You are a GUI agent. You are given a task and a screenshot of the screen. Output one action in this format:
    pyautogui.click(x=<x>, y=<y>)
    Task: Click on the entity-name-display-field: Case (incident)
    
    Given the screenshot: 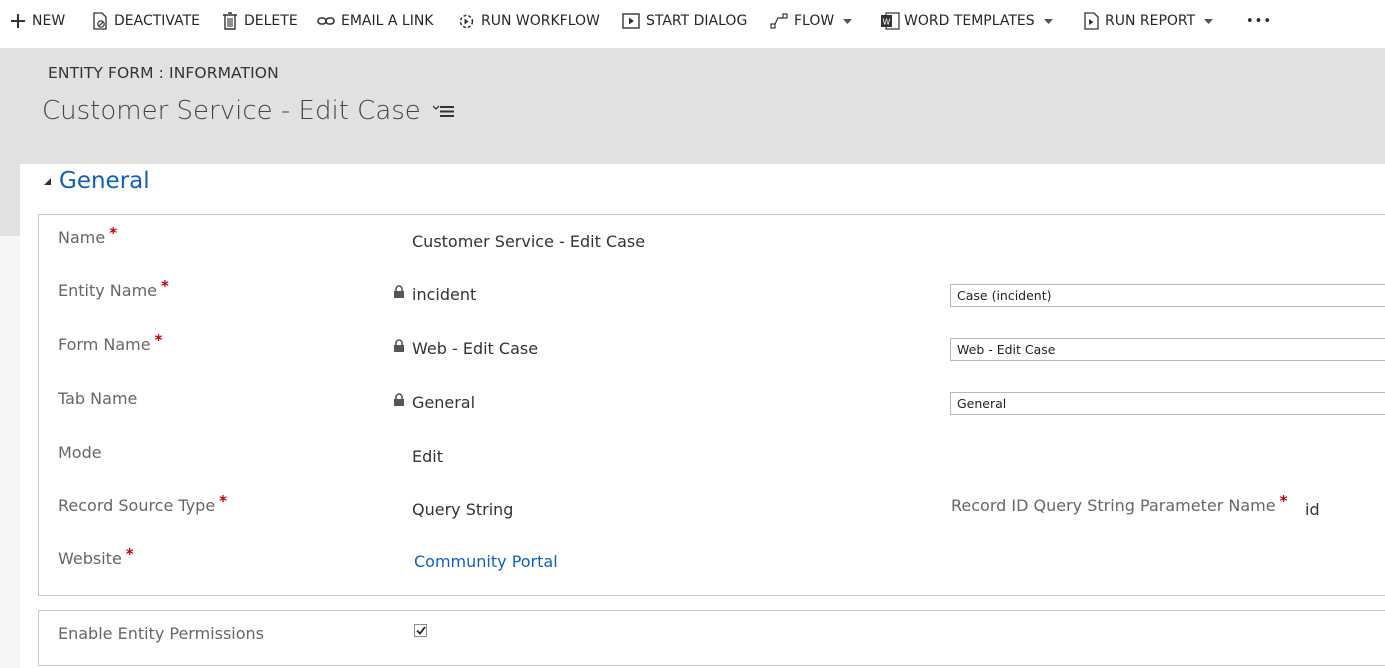 What is the action you would take?
    pyautogui.click(x=1167, y=295)
    